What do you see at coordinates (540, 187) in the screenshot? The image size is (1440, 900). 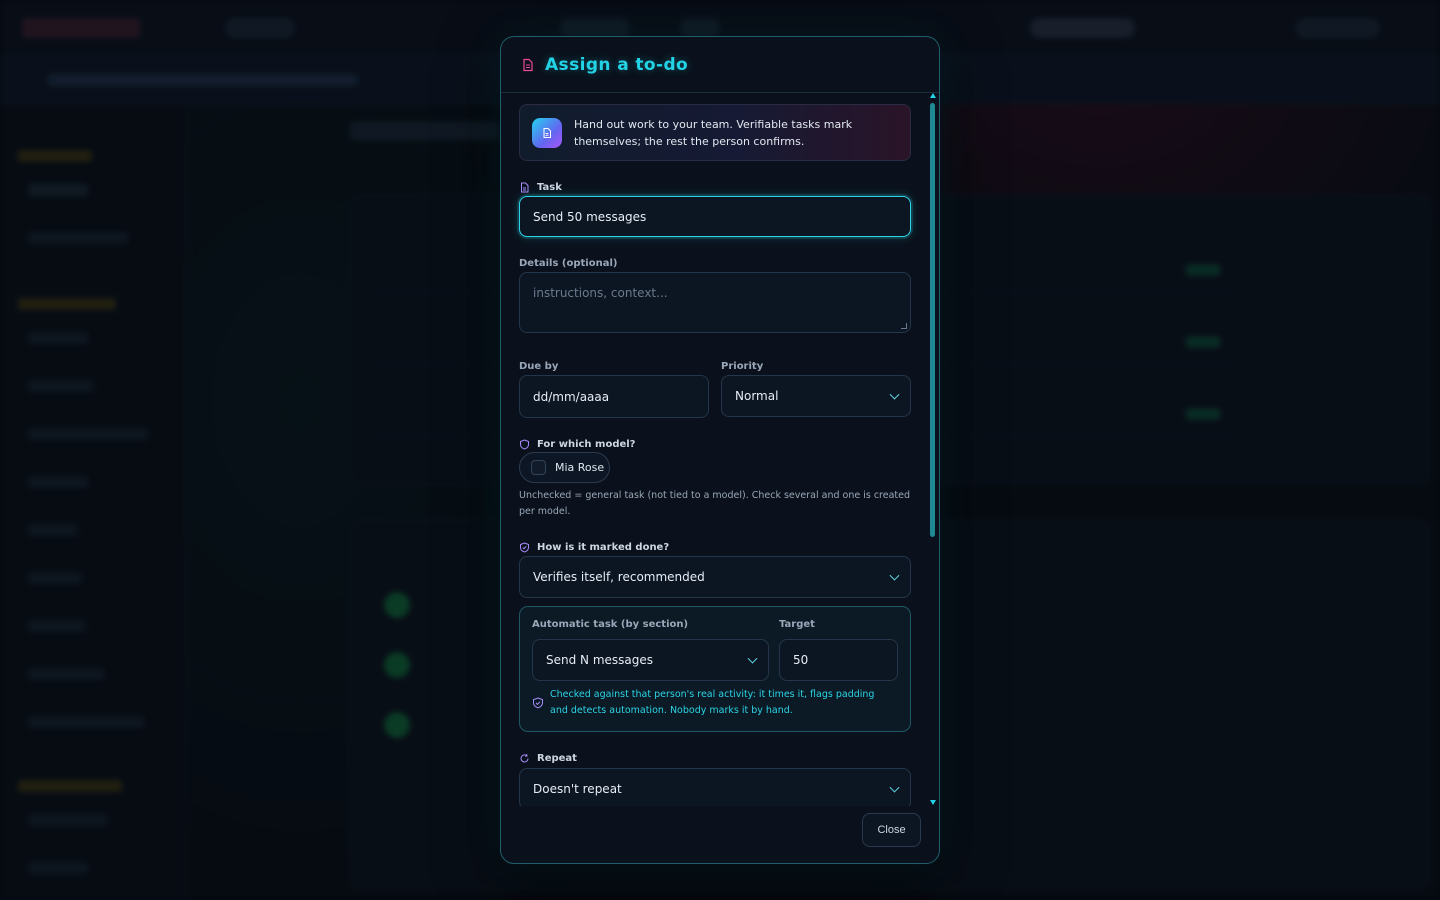 I see `task-label: Task` at bounding box center [540, 187].